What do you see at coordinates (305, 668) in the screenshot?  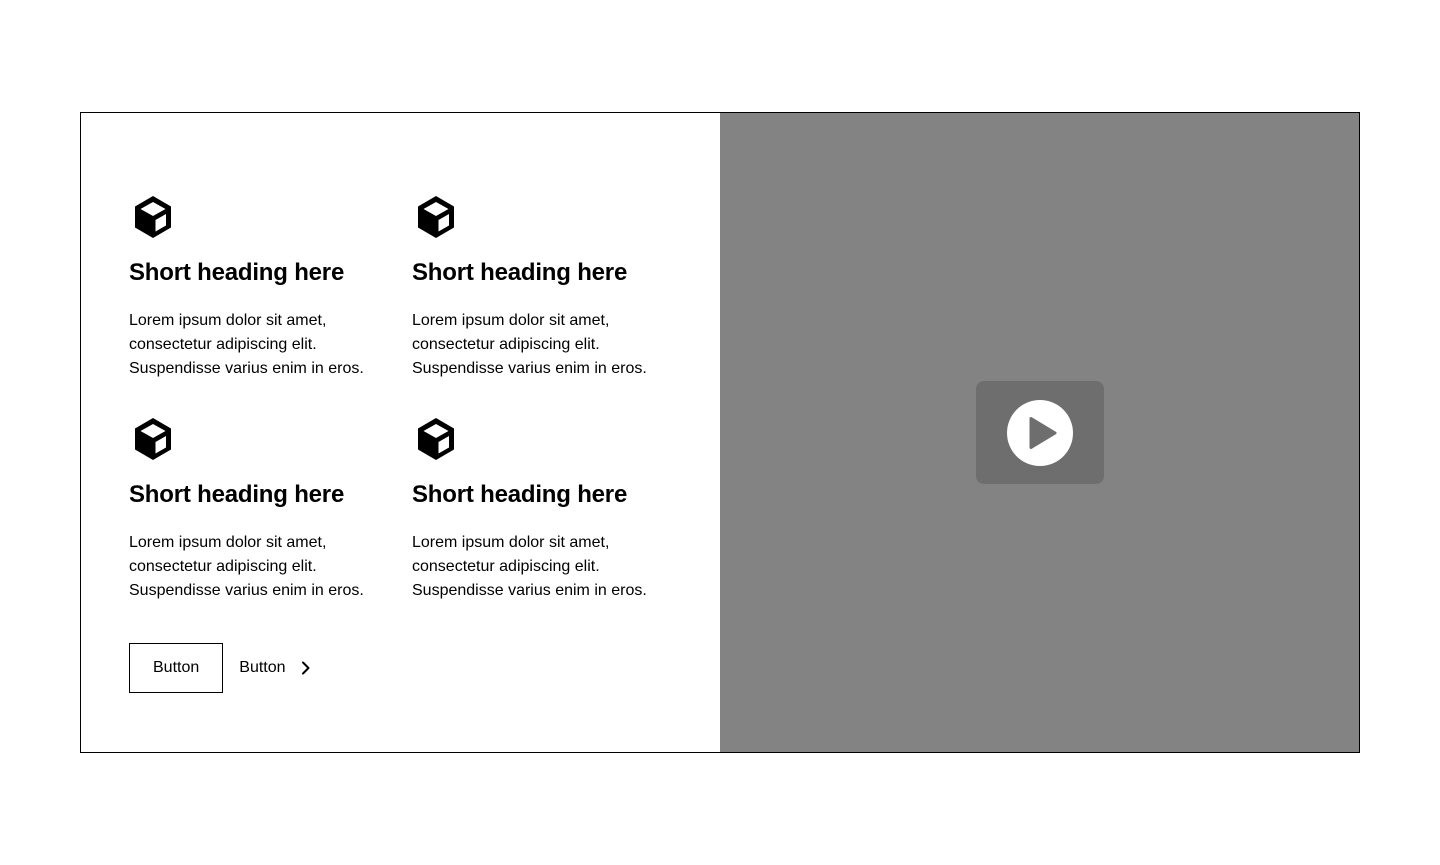 I see `chevron-right-icon` at bounding box center [305, 668].